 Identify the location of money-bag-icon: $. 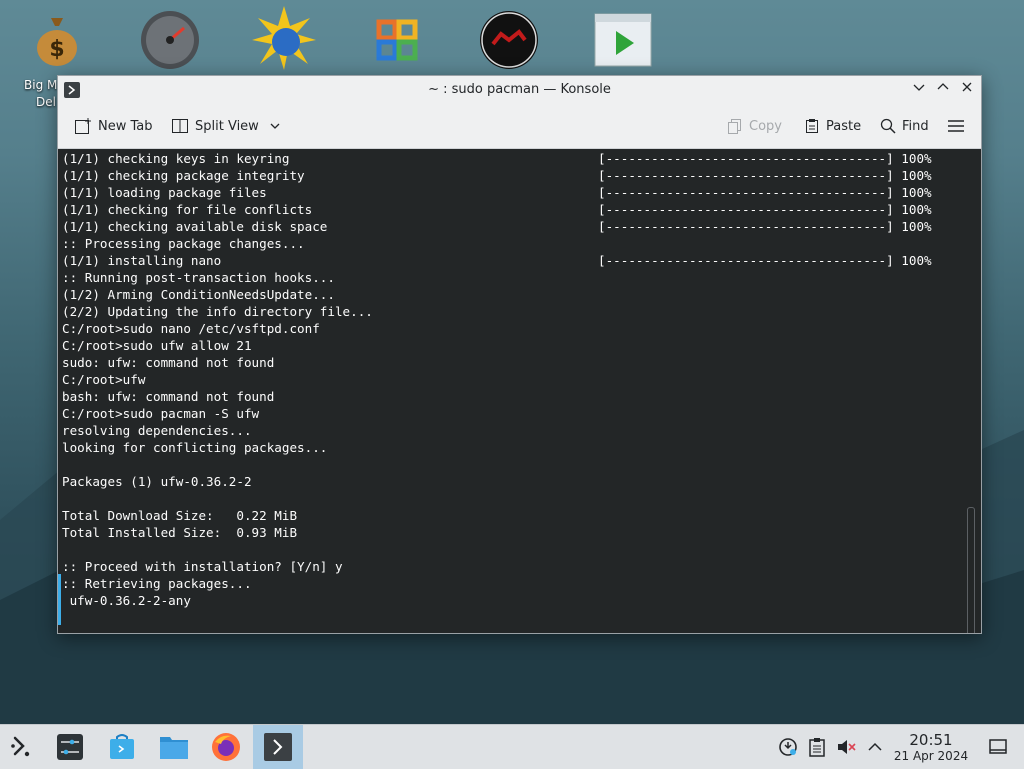
(57, 40).